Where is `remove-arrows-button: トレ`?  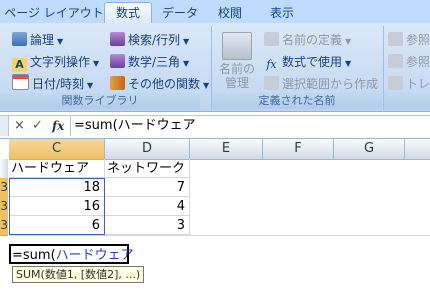 remove-arrows-button: トレ is located at coordinates (409, 84).